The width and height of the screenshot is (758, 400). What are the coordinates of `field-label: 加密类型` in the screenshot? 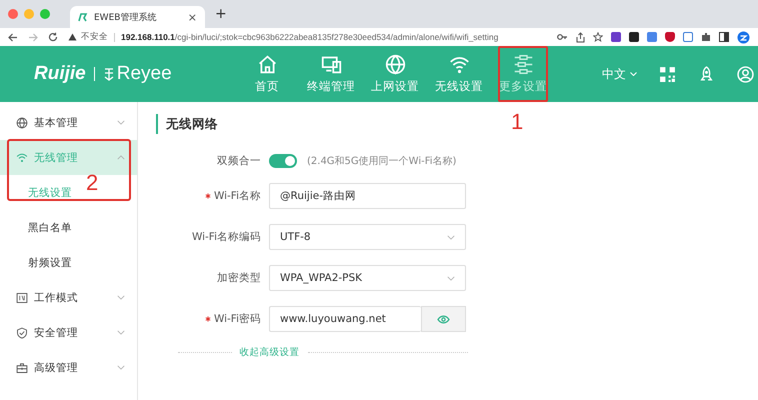 It's located at (239, 278).